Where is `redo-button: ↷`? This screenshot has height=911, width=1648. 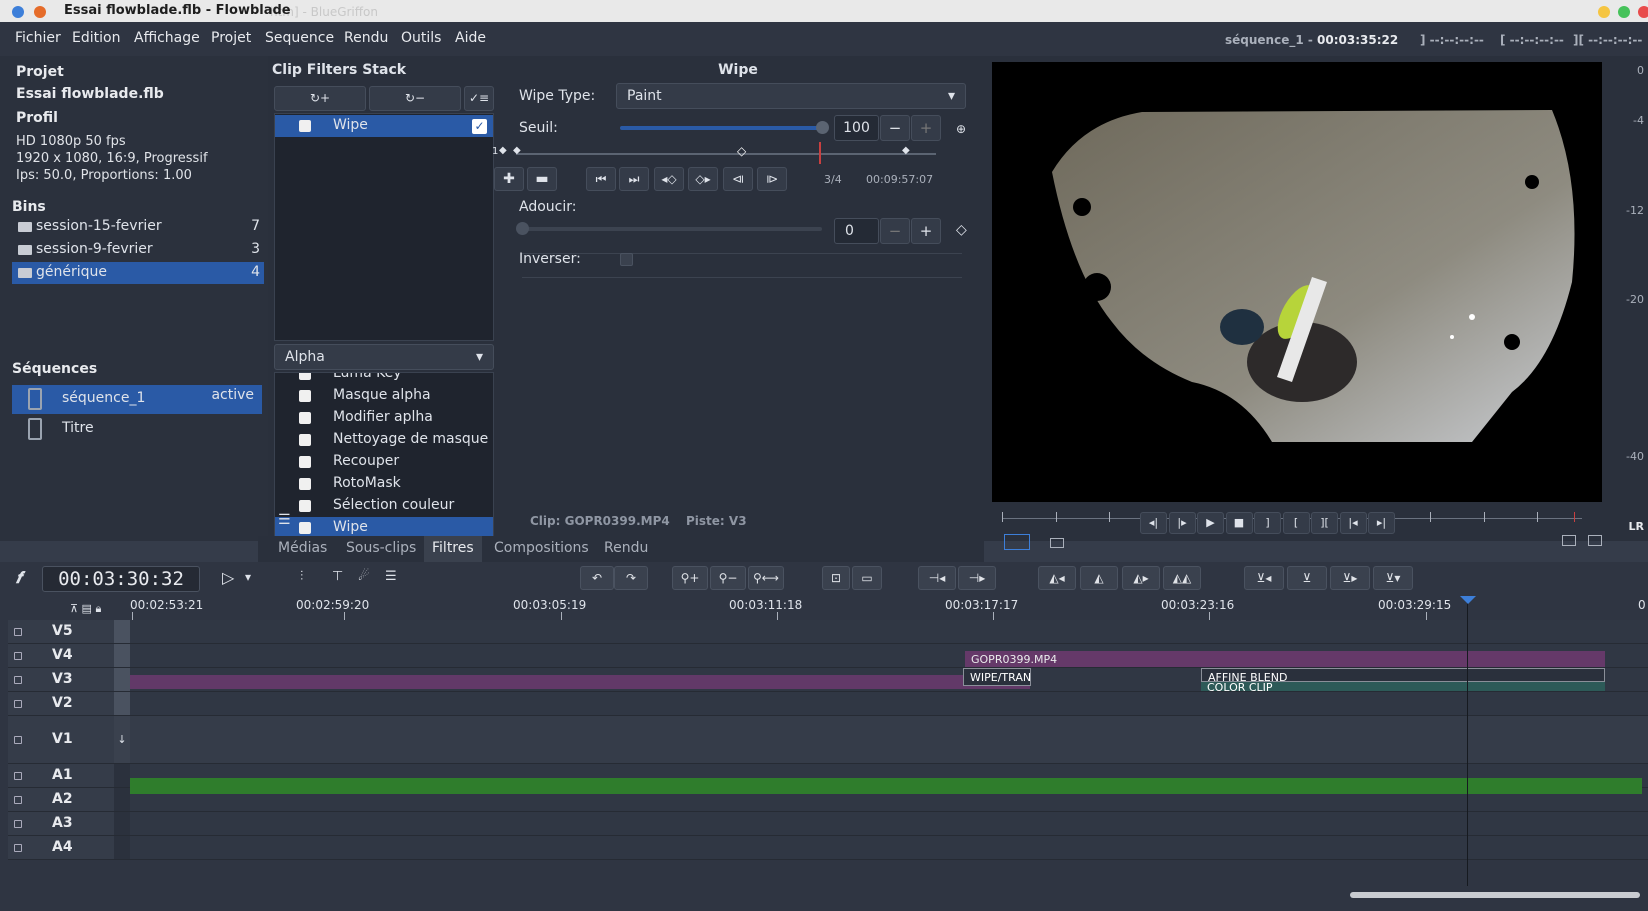
redo-button: ↷ is located at coordinates (631, 578).